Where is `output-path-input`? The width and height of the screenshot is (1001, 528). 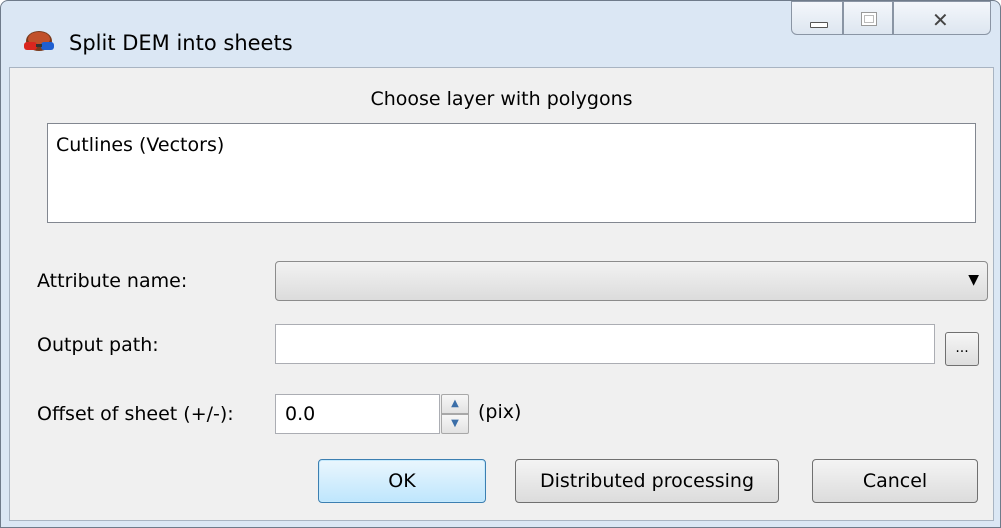 output-path-input is located at coordinates (605, 344).